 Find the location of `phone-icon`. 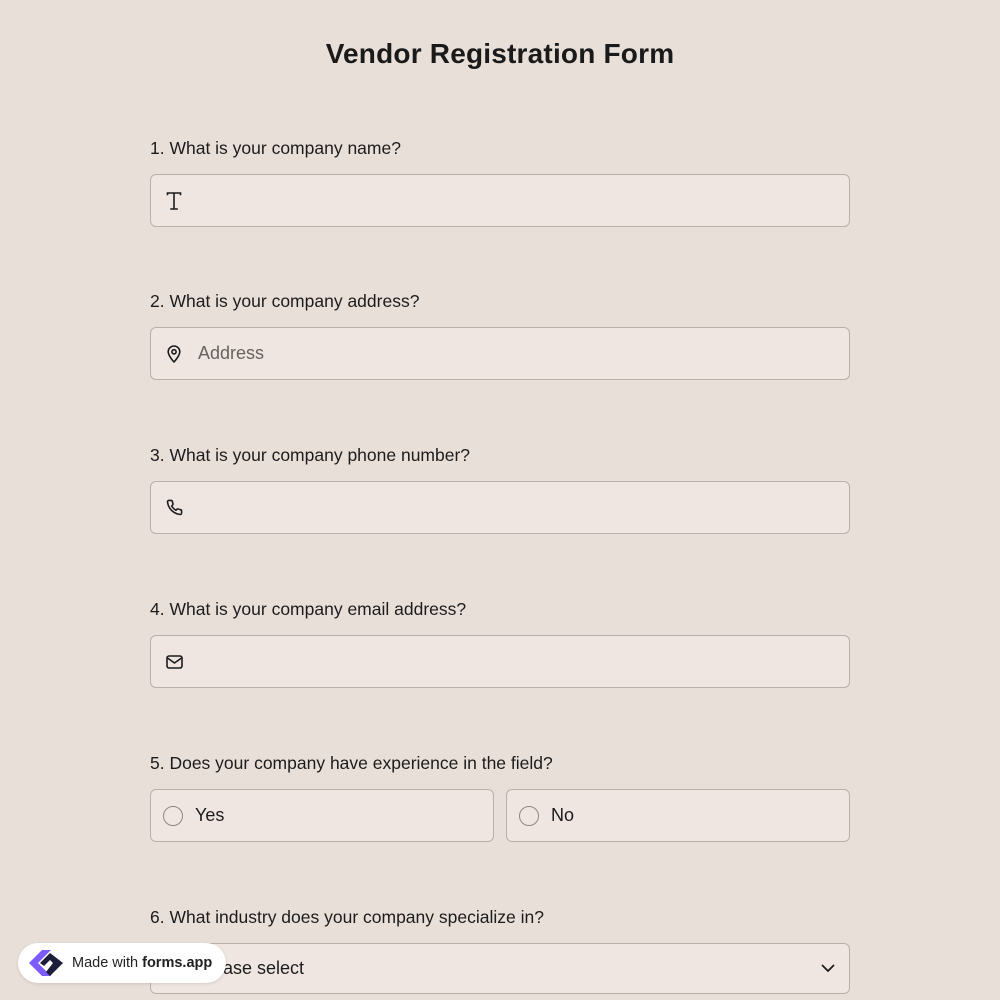

phone-icon is located at coordinates (174, 507).